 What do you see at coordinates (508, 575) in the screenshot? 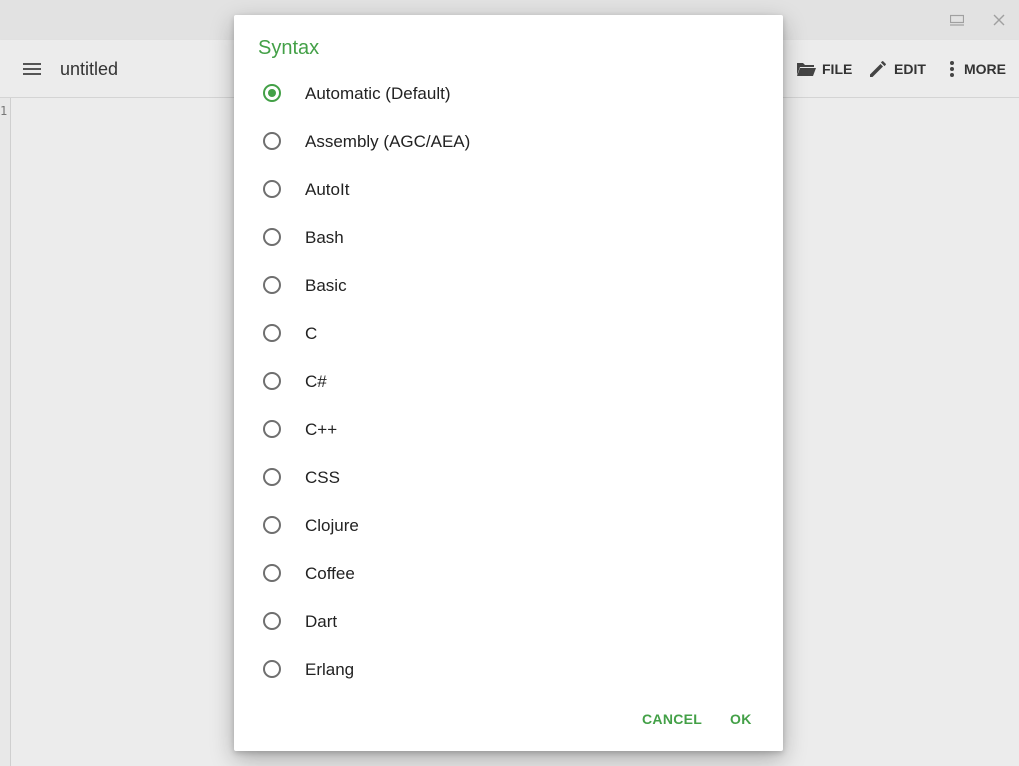
I see `syntax-option: Coffee` at bounding box center [508, 575].